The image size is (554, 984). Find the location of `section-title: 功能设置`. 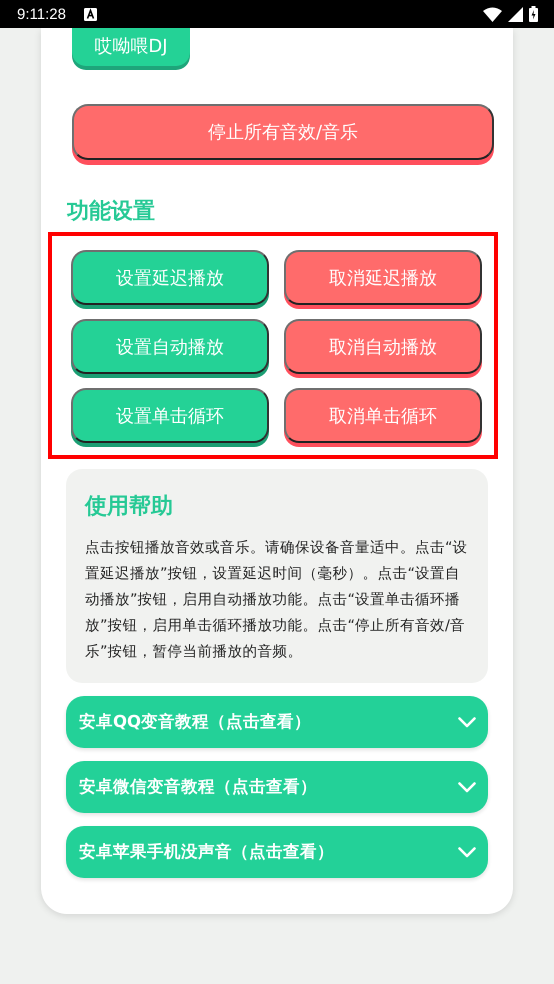

section-title: 功能设置 is located at coordinates (111, 212).